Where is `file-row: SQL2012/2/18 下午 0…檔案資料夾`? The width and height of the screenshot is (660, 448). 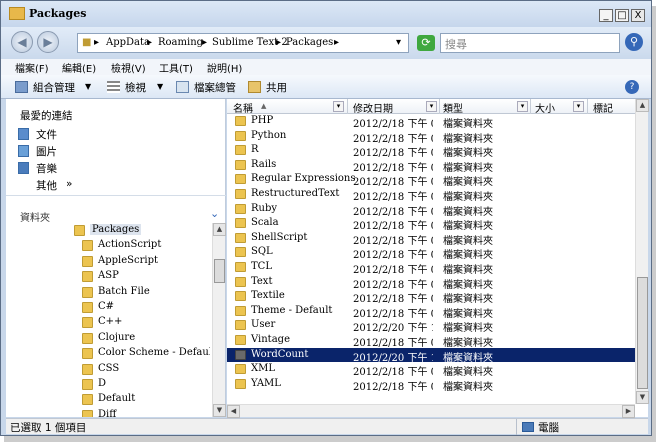 file-row: SQL2012/2/18 下午 0…檔案資料夾 is located at coordinates (431, 253).